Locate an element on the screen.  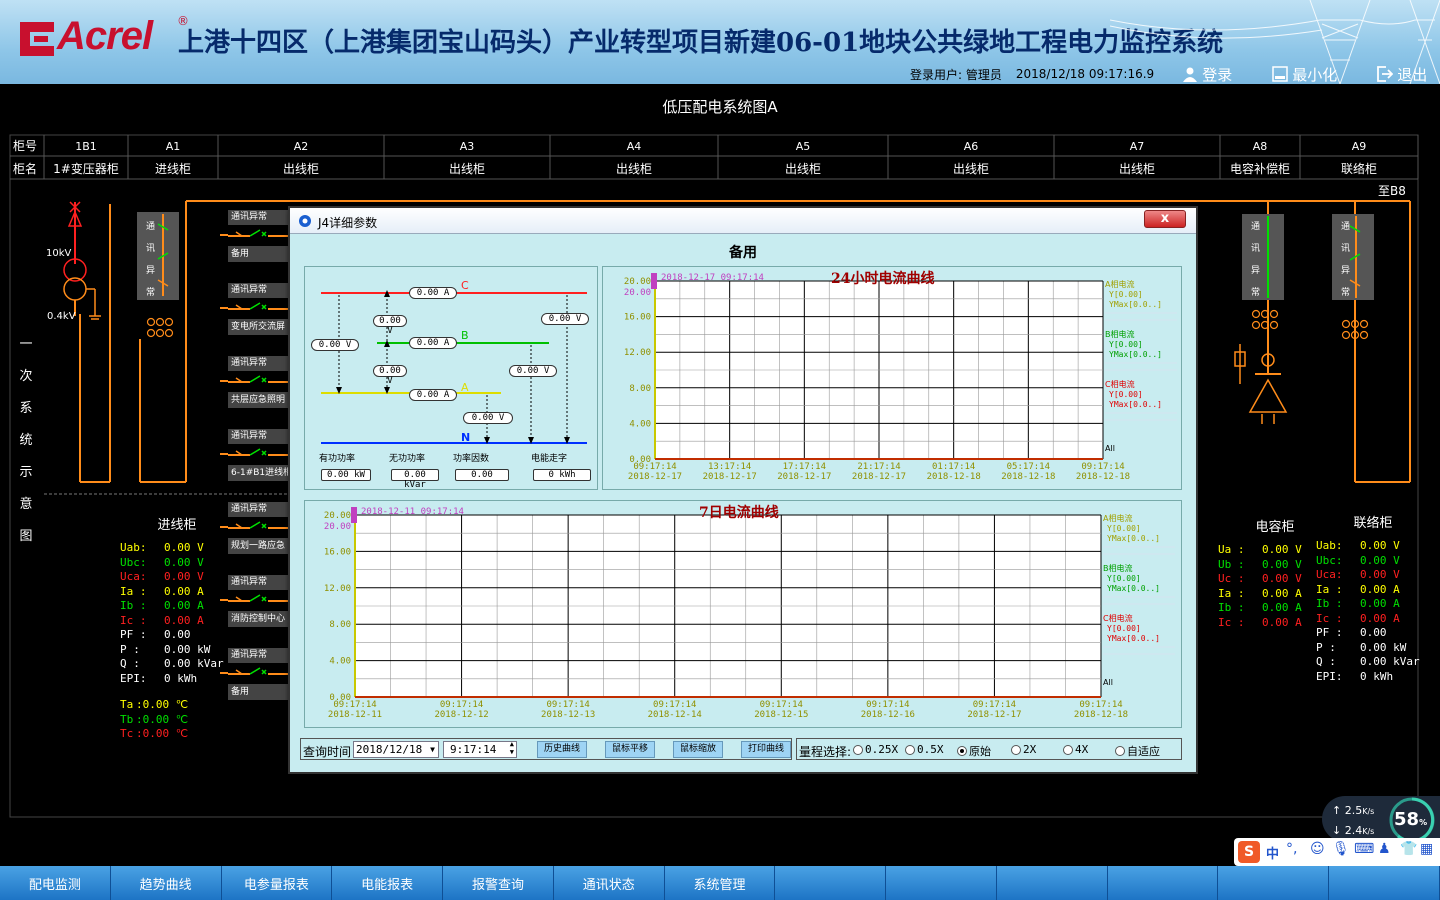
minimize-button: 最小化 is located at coordinates (1304, 74).